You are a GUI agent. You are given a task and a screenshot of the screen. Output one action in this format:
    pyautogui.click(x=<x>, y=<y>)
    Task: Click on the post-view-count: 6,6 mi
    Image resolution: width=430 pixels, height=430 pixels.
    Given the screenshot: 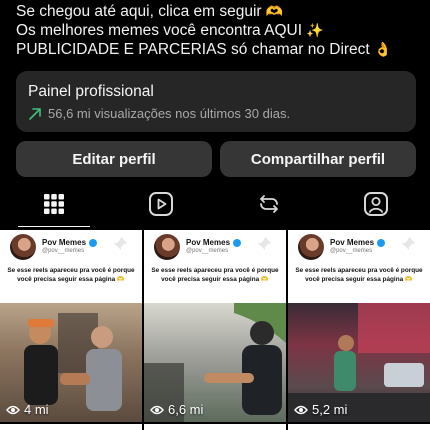 What is the action you would take?
    pyautogui.click(x=176, y=409)
    